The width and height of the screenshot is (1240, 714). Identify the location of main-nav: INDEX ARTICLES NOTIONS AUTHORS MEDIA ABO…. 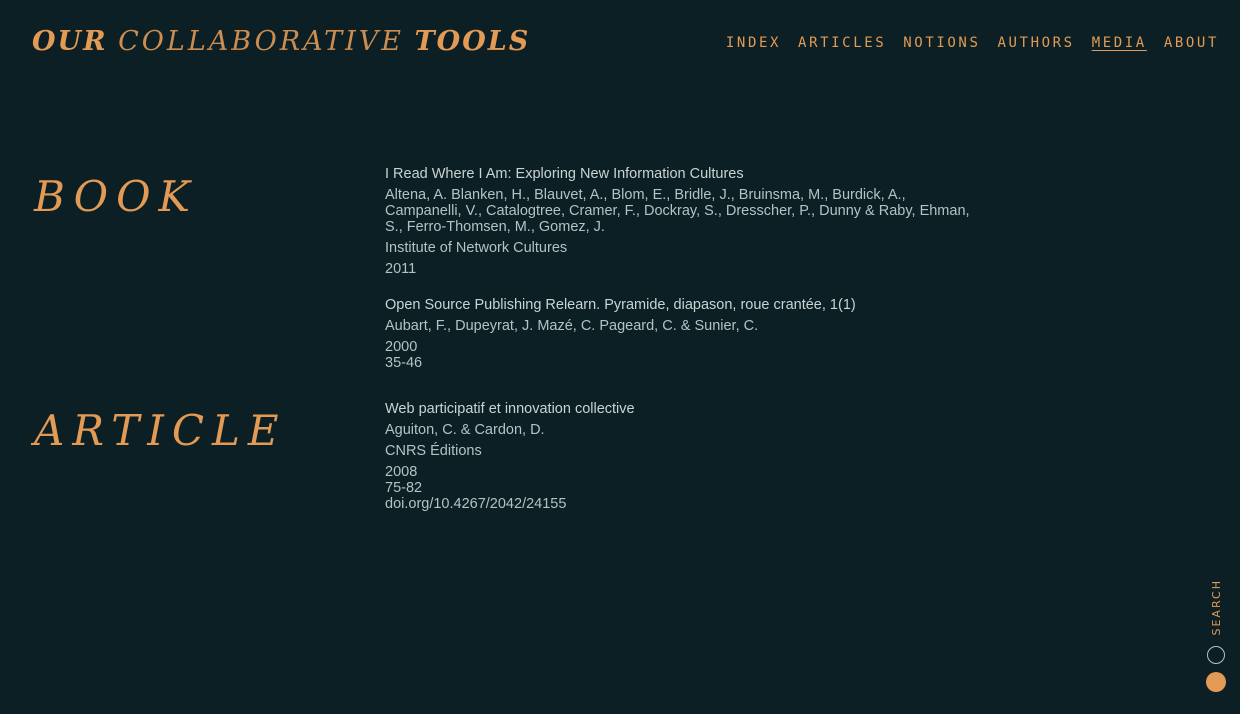
(972, 43).